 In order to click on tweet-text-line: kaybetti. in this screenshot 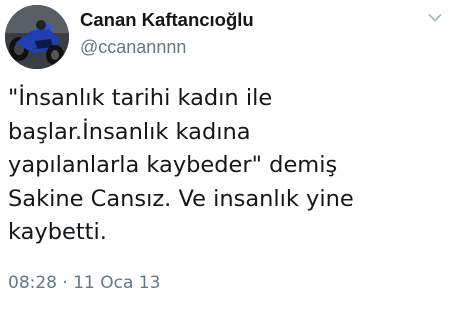, I will do `click(57, 232)`.